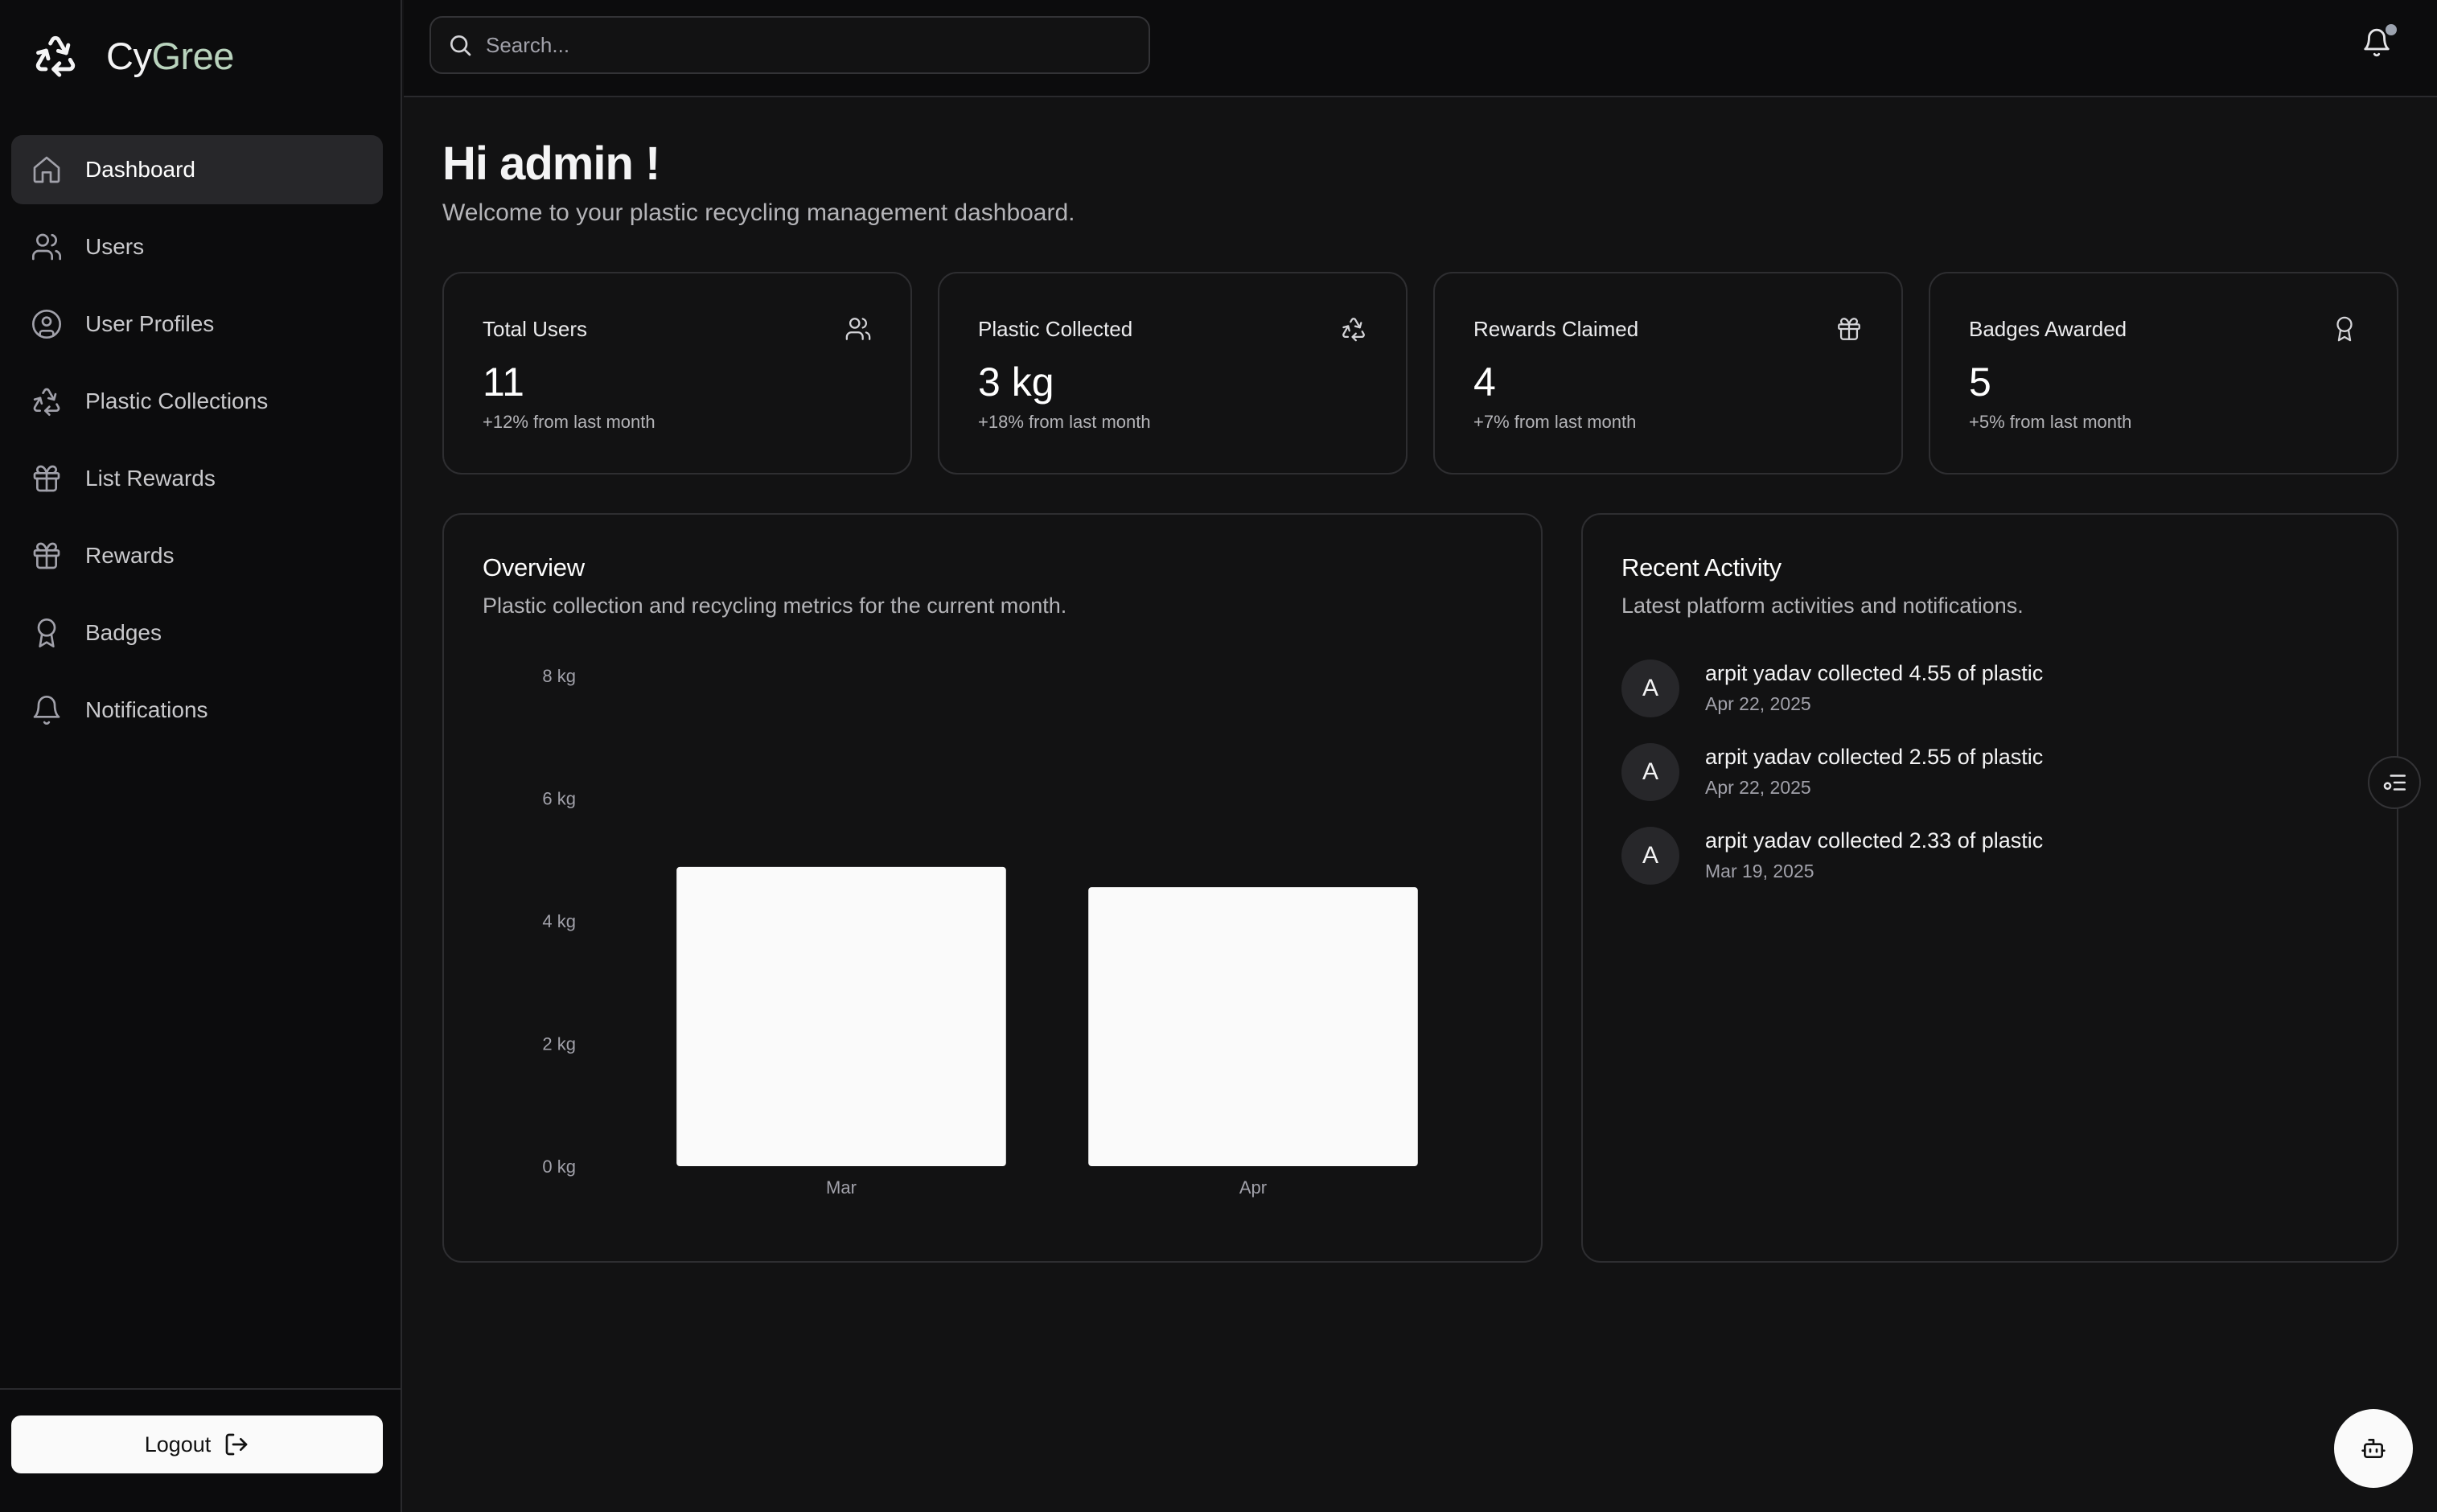 The image size is (2437, 1512). What do you see at coordinates (150, 479) in the screenshot?
I see `sidebar-item-label: List Rewards` at bounding box center [150, 479].